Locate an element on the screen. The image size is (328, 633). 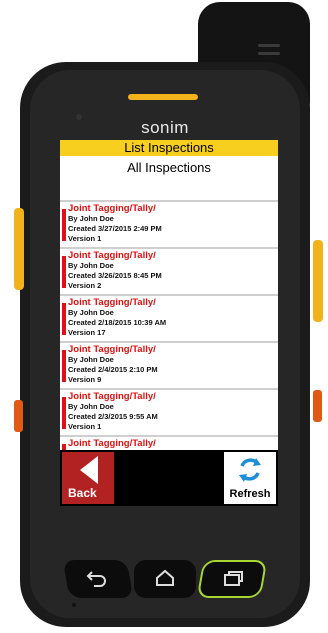
back-button-label: Back is located at coordinates (82, 493).